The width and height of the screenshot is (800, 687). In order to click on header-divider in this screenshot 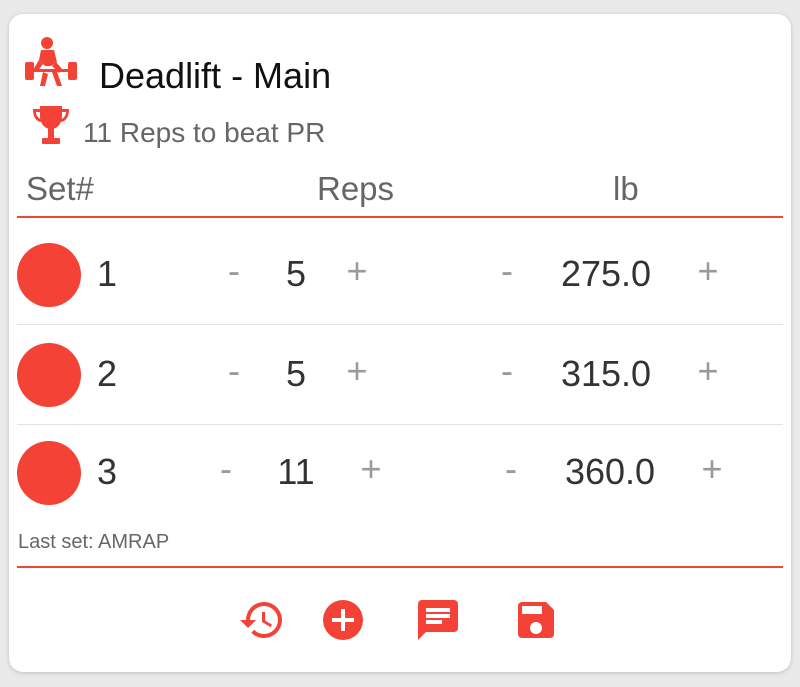, I will do `click(400, 217)`.